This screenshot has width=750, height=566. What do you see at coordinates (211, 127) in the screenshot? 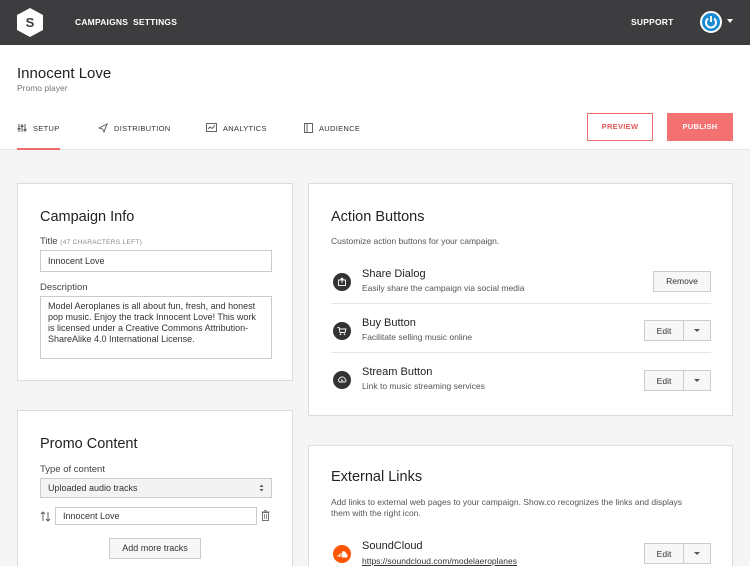
I see `analytics-chart-icon` at bounding box center [211, 127].